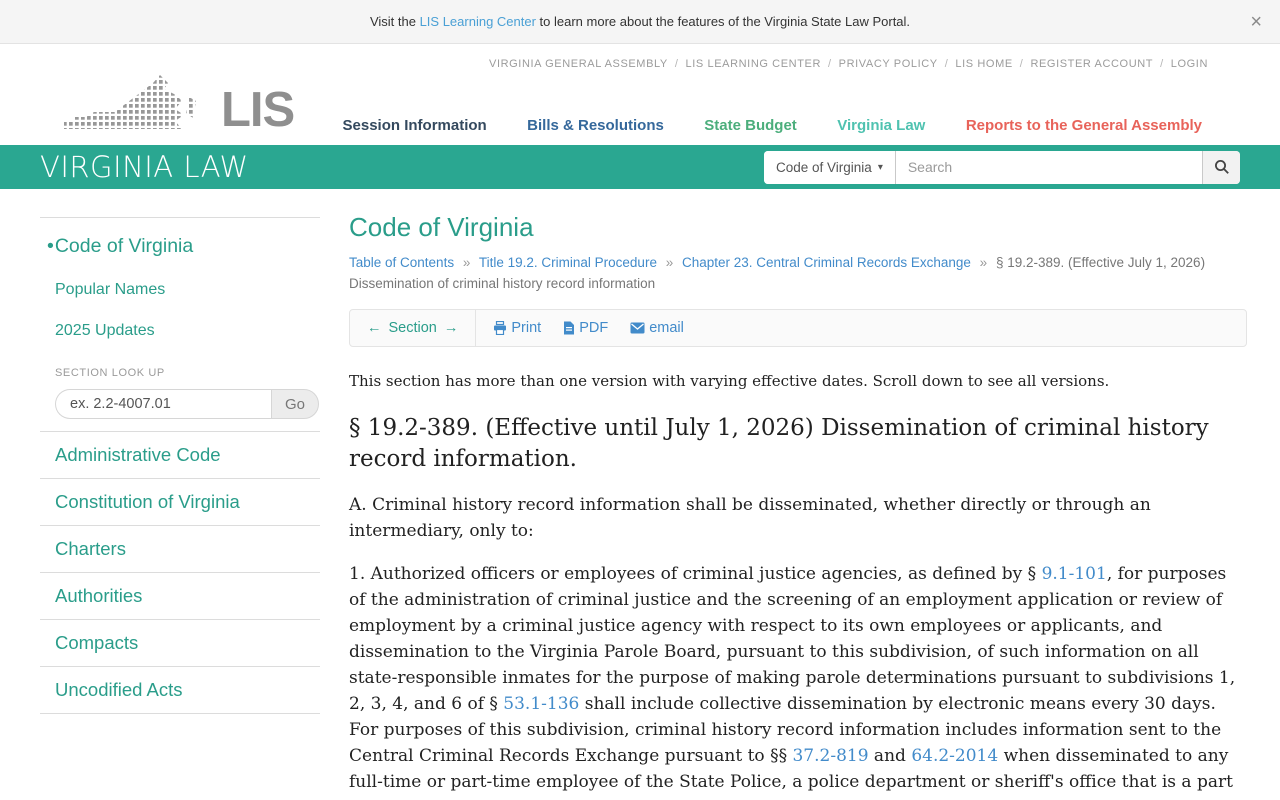  I want to click on page-title: Code of Virginia, so click(441, 227).